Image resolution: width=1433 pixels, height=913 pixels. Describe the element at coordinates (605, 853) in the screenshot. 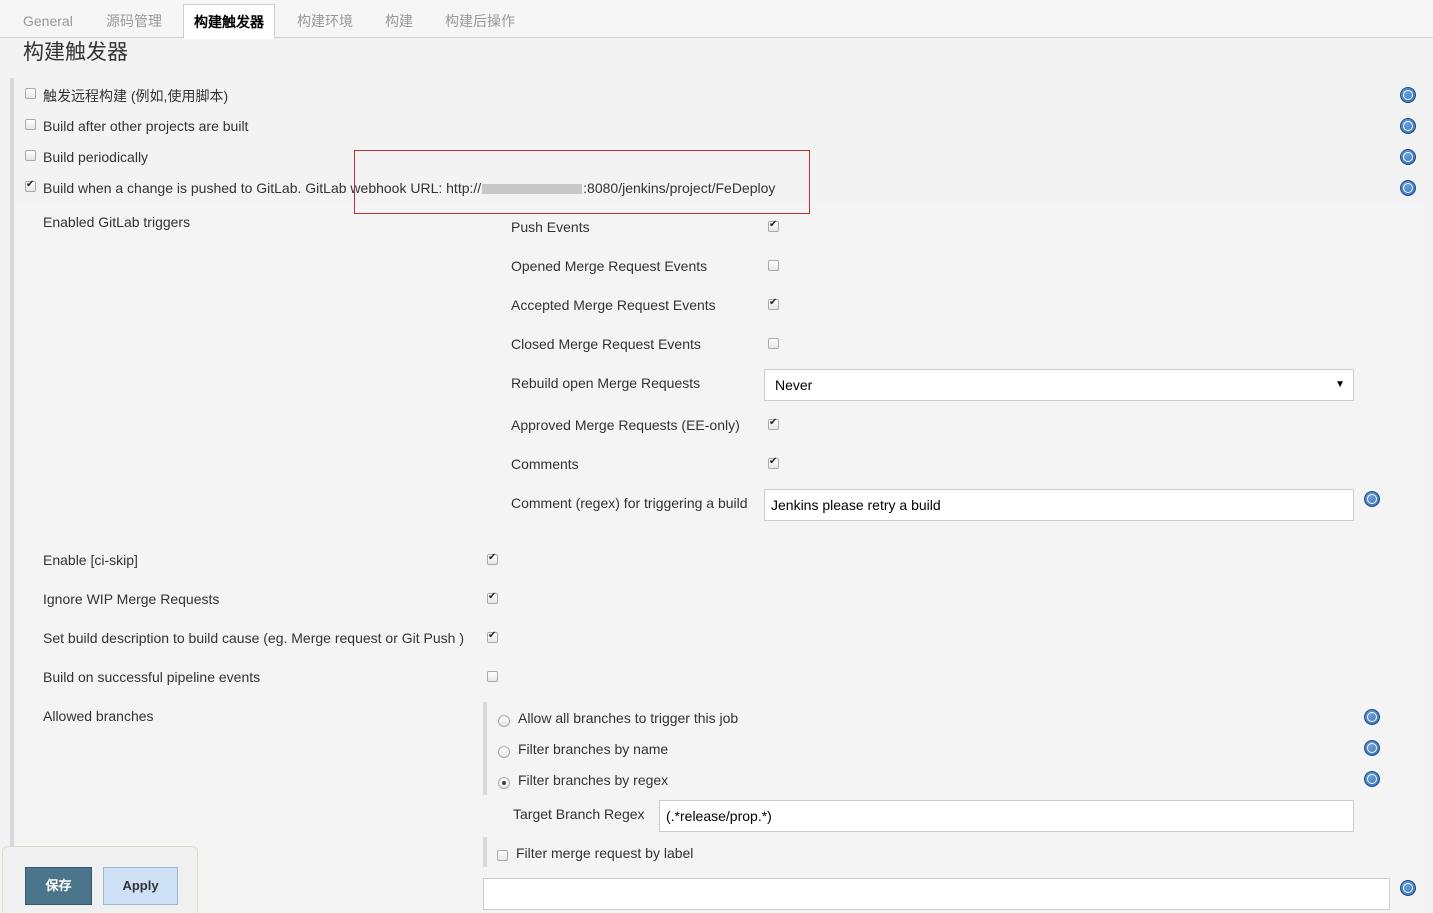

I see `filter-by-label-label: Filter merge request by label` at that location.